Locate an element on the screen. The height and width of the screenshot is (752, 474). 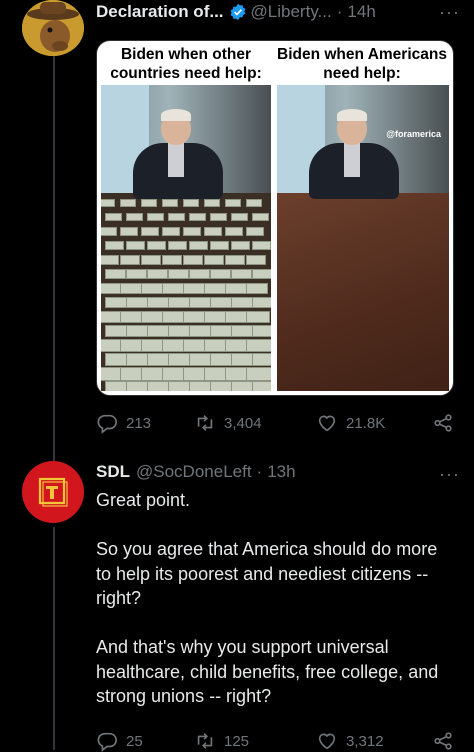
cowboy-horse-avatar-icon is located at coordinates (53, 28).